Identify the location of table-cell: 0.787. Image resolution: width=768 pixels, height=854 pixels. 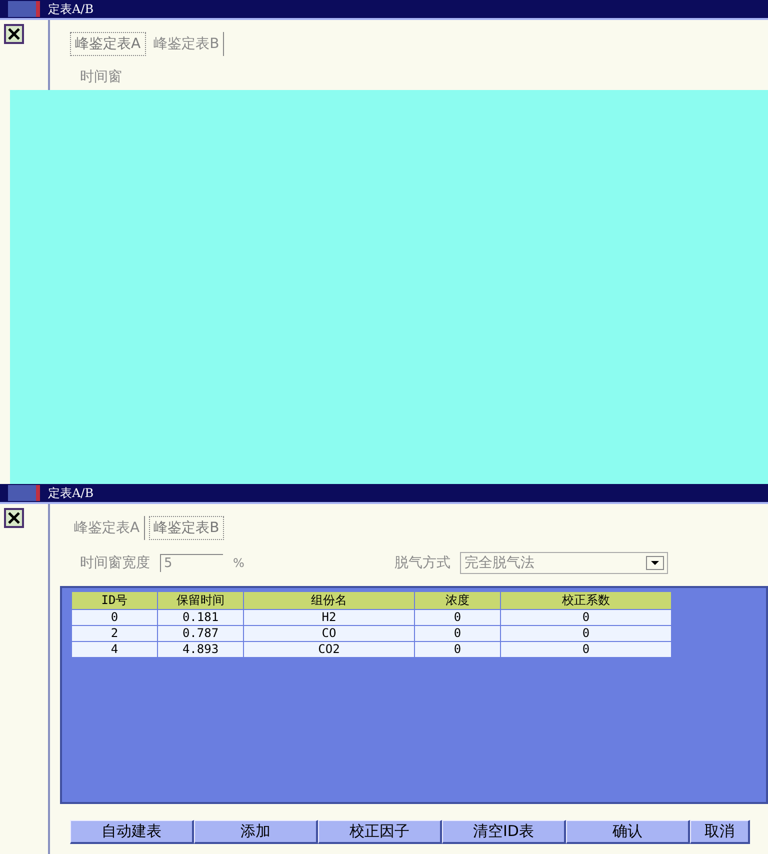
(201, 633).